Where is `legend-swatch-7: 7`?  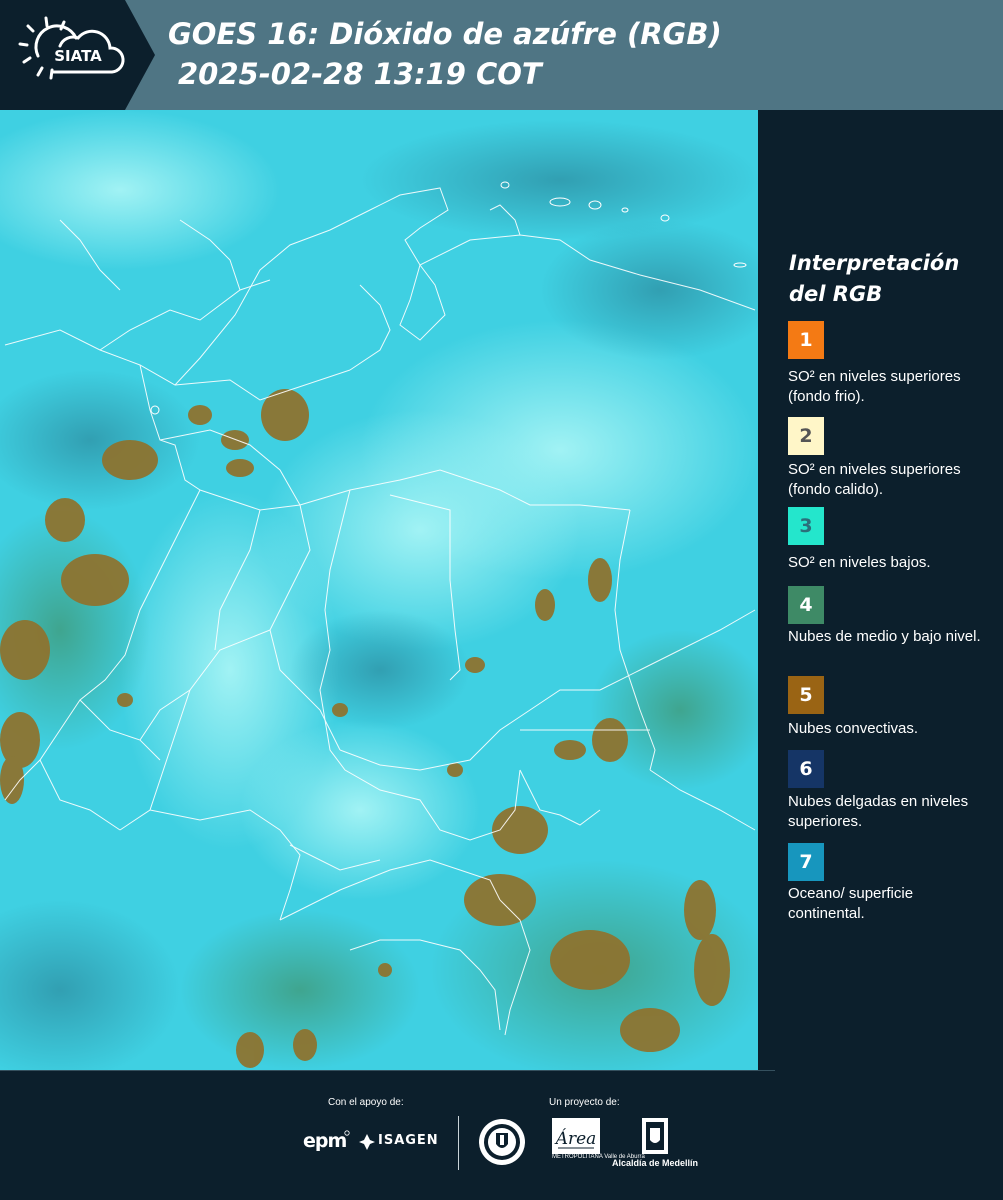 legend-swatch-7: 7 is located at coordinates (806, 862).